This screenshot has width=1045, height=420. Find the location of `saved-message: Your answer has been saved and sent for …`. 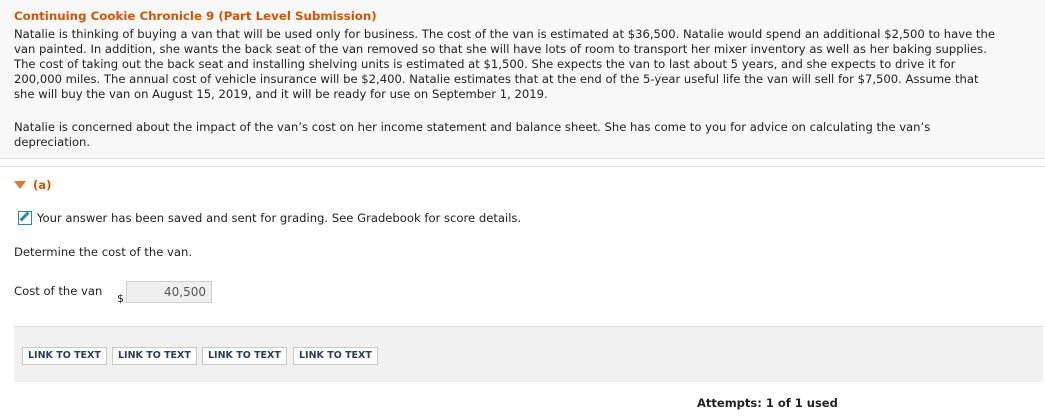

saved-message: Your answer has been saved and sent for … is located at coordinates (279, 218).